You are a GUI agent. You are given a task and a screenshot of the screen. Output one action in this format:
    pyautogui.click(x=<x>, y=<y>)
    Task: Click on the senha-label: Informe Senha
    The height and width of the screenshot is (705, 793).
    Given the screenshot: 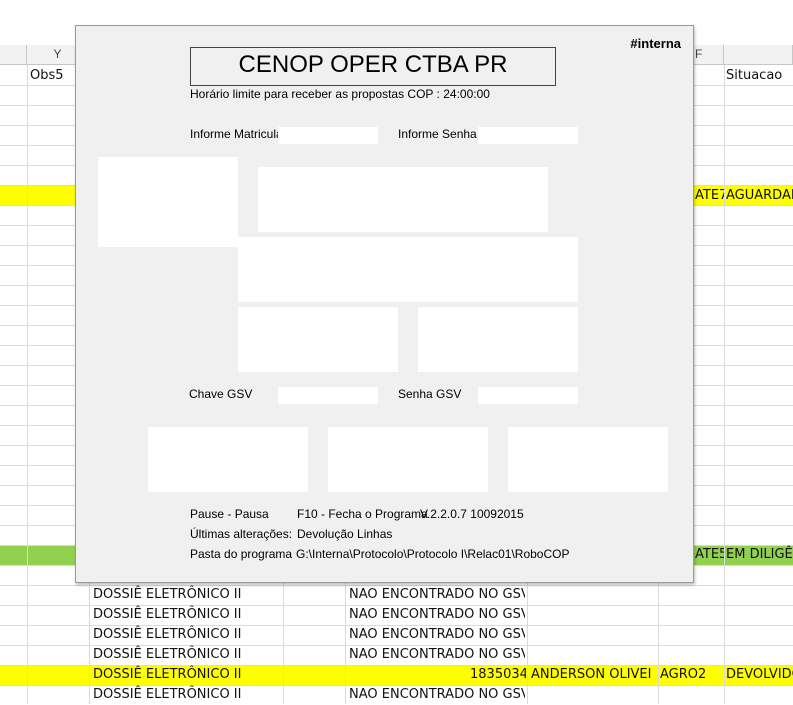 What is the action you would take?
    pyautogui.click(x=437, y=134)
    